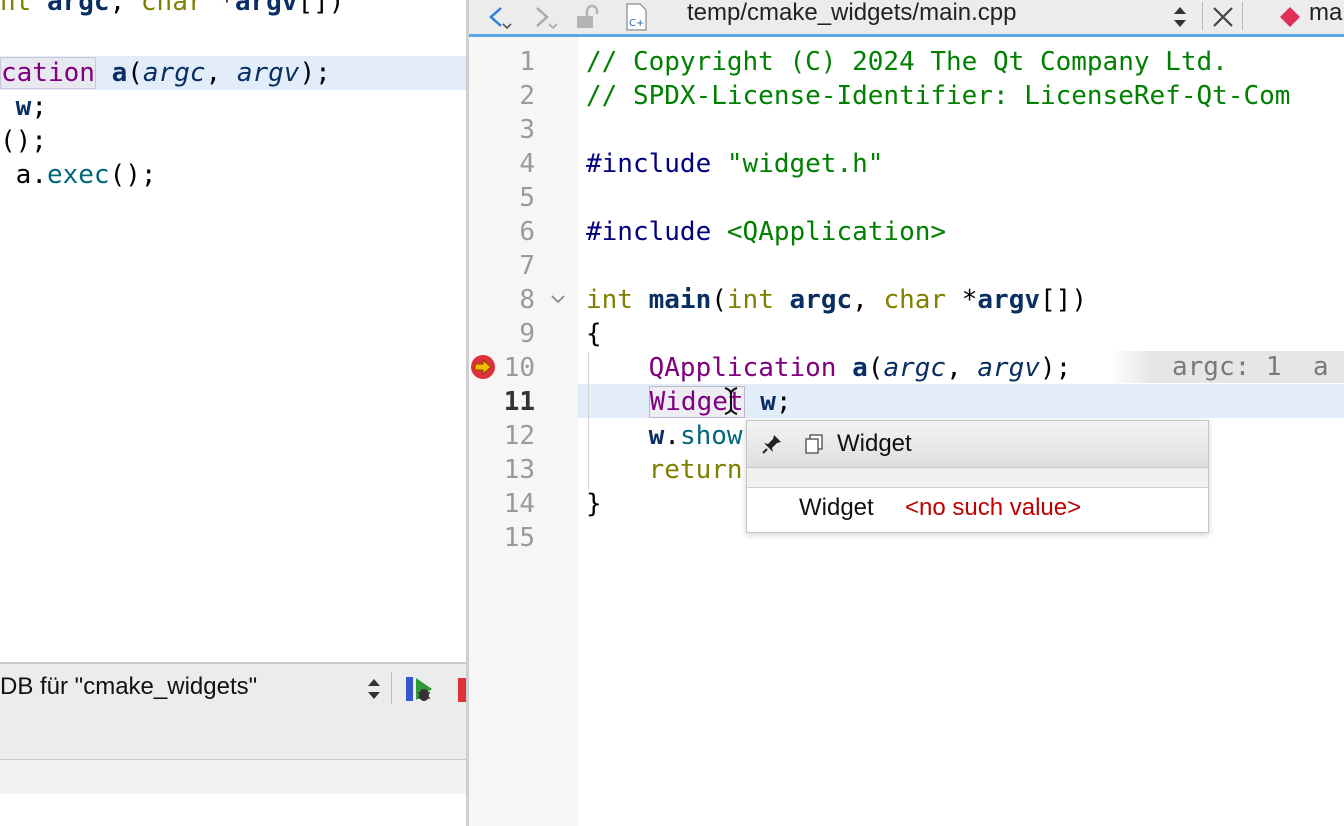 Image resolution: width=1344 pixels, height=826 pixels. I want to click on code-line: nt argc, char *argv[]), so click(172, 9).